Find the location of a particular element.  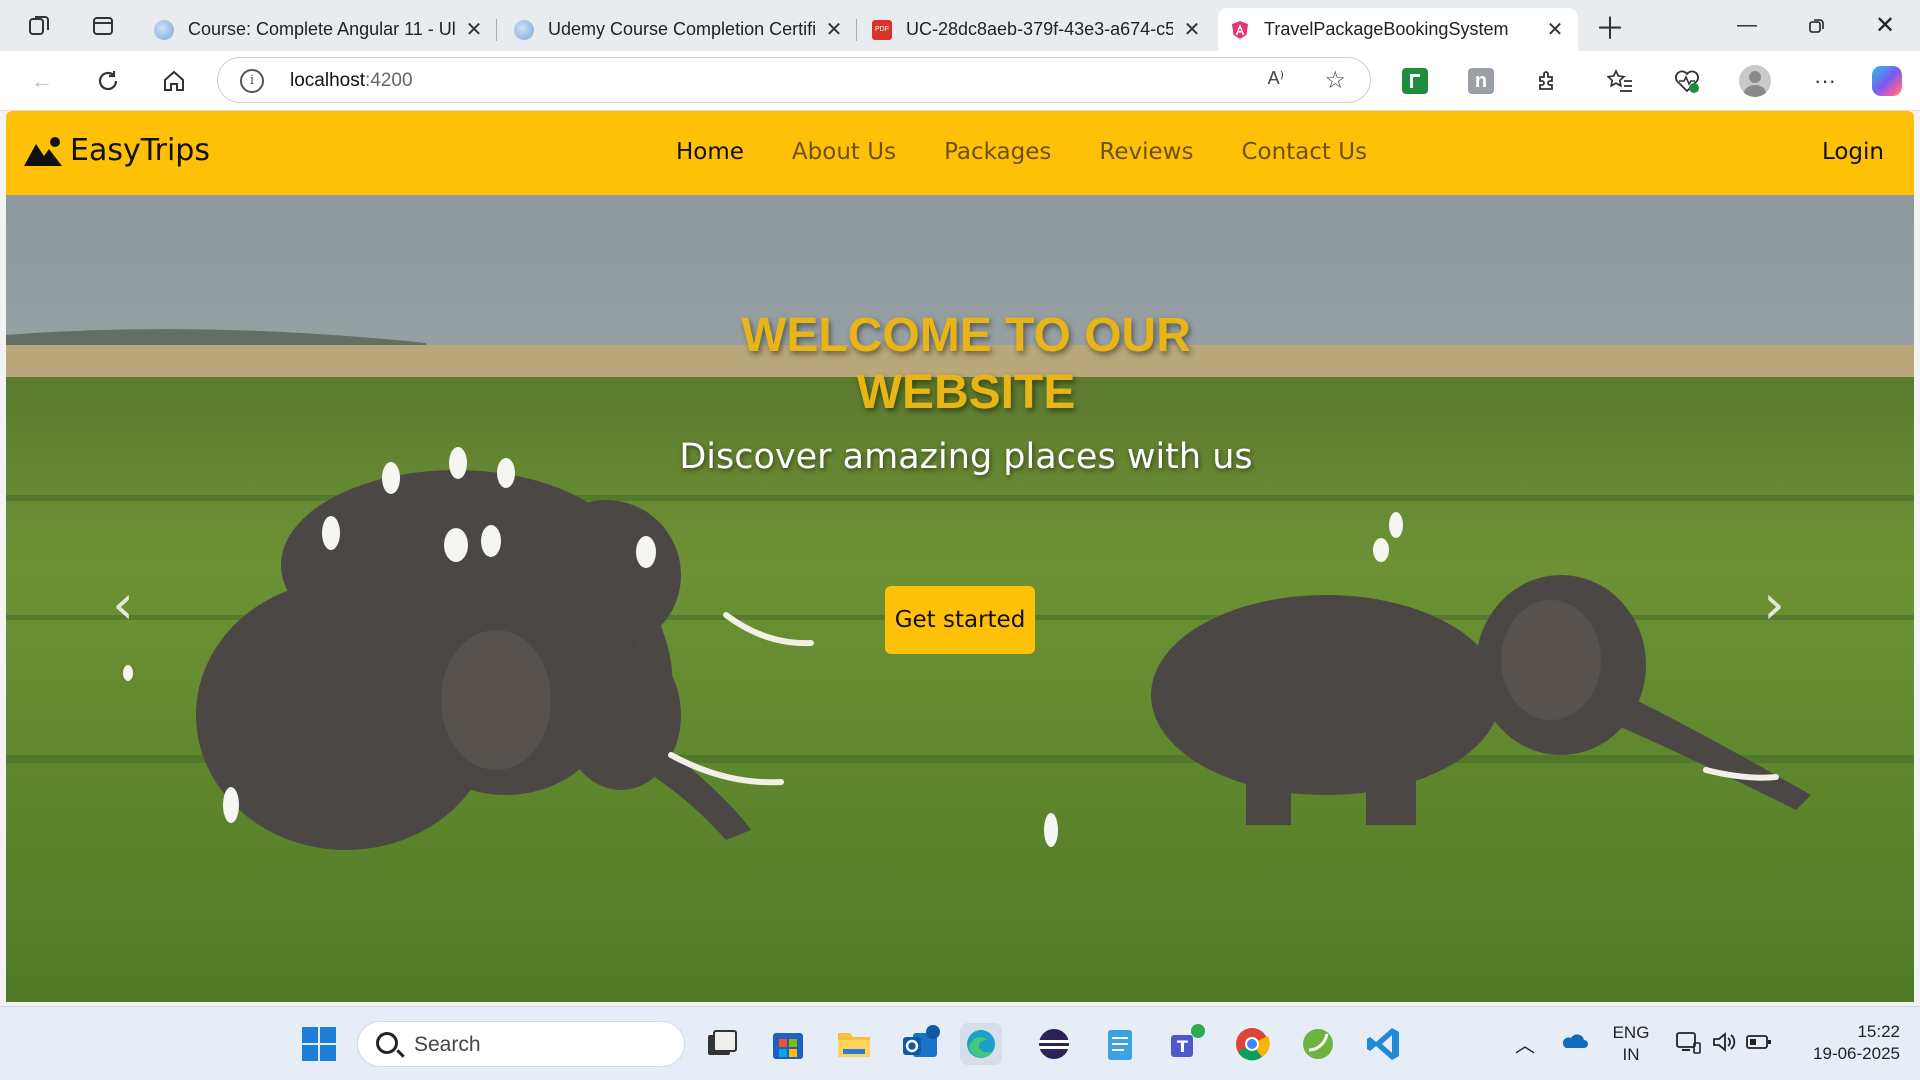

windows-taskbar: Search T ︿ ENG IN 15:22 19-06-2025 is located at coordinates (960, 1043).